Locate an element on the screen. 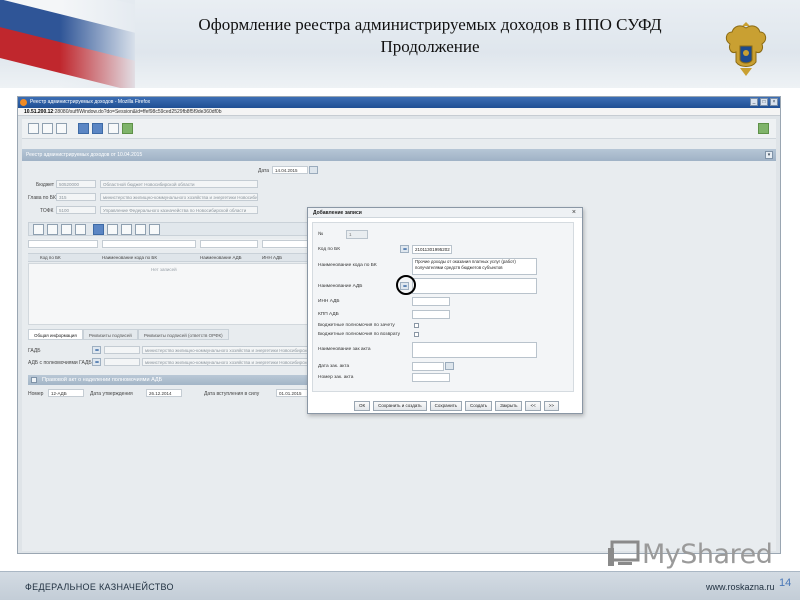 The width and height of the screenshot is (800, 600). copy-icon is located at coordinates (47, 128).